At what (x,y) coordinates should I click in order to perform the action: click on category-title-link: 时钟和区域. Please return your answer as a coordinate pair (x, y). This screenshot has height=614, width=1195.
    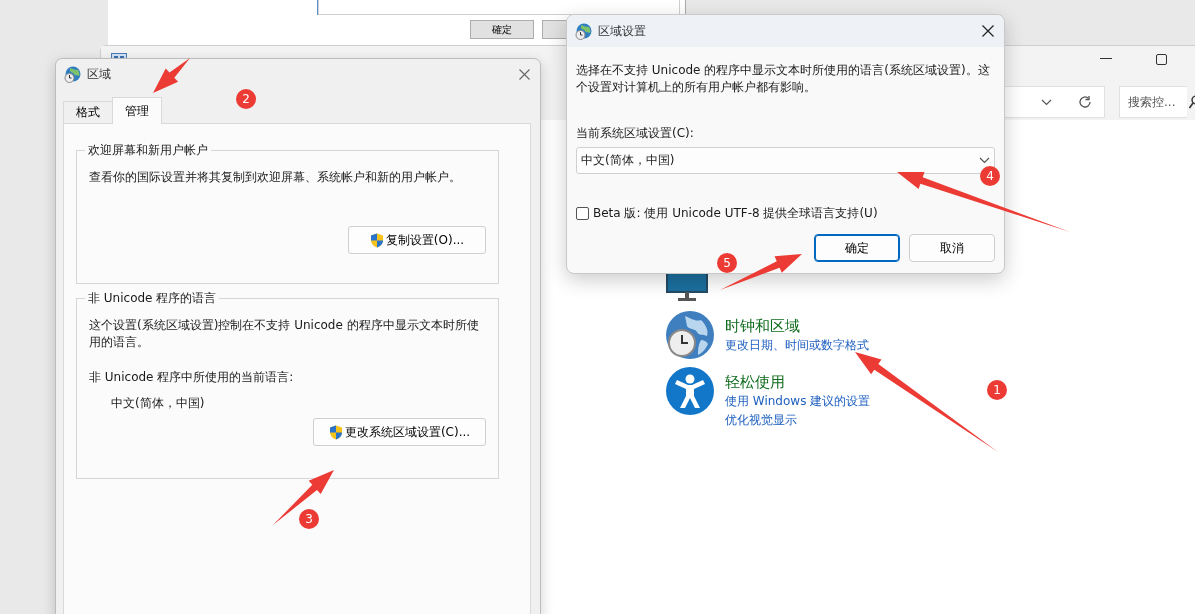
    Looking at the image, I should click on (797, 326).